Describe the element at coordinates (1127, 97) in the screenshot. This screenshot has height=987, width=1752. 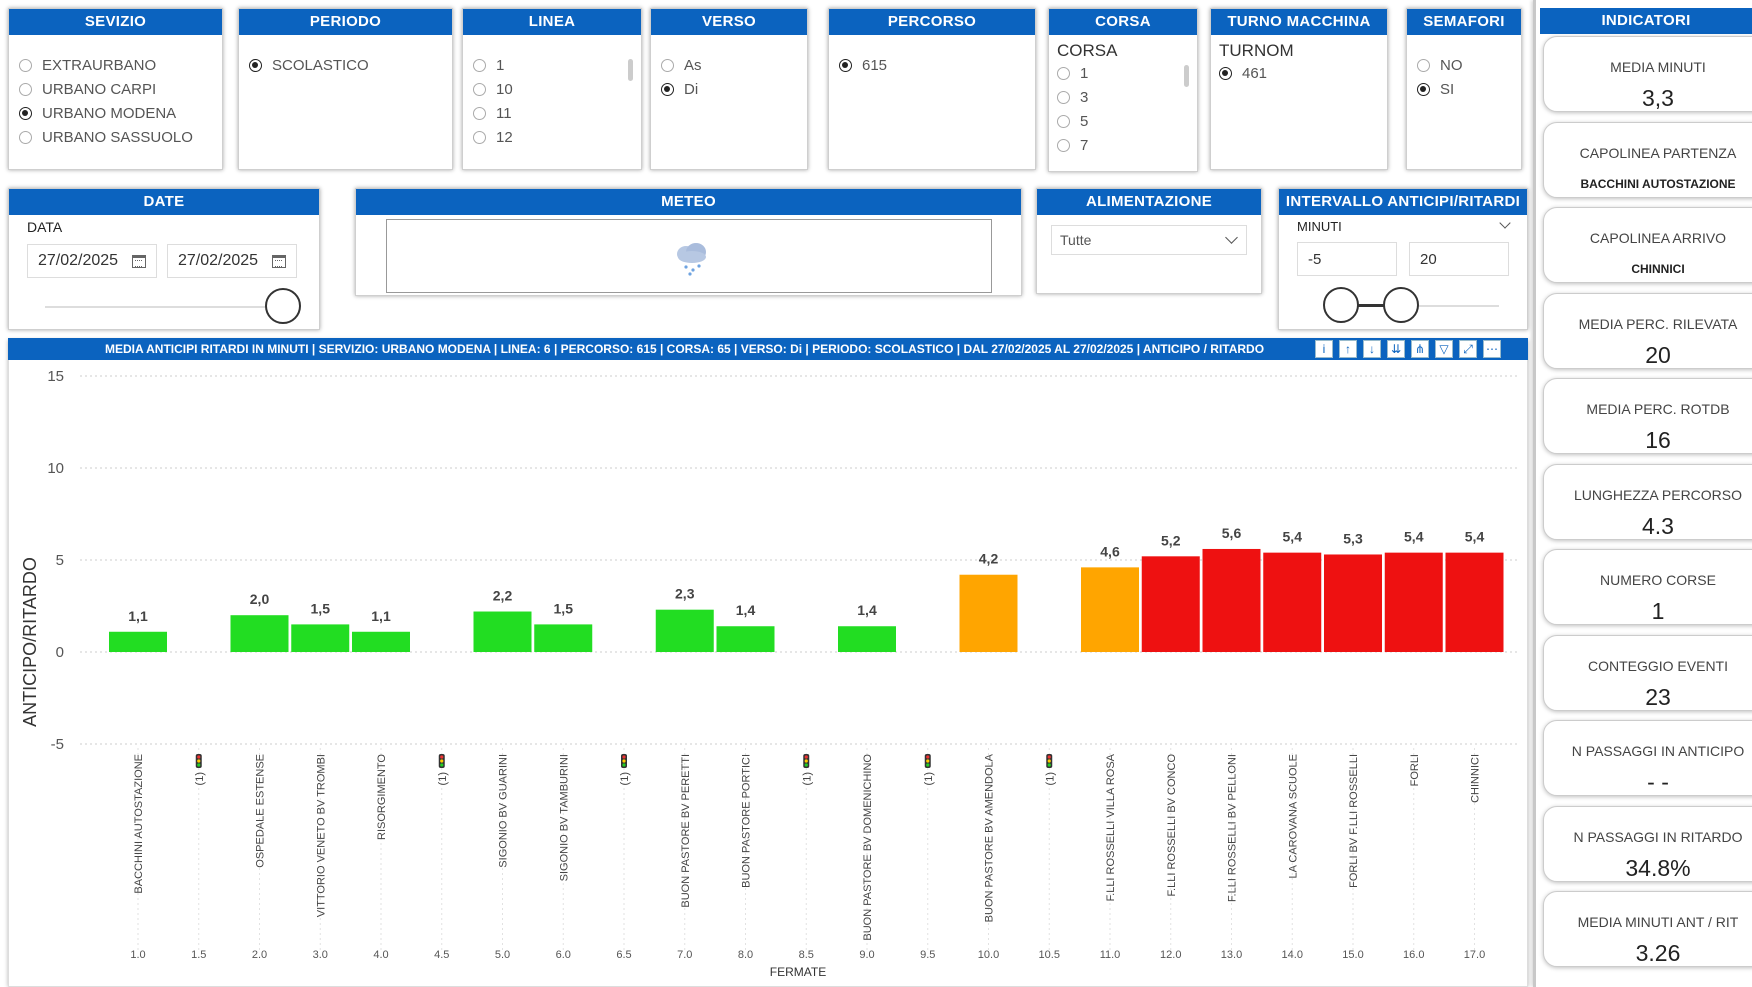
I see `option-corsa-3: 3` at that location.